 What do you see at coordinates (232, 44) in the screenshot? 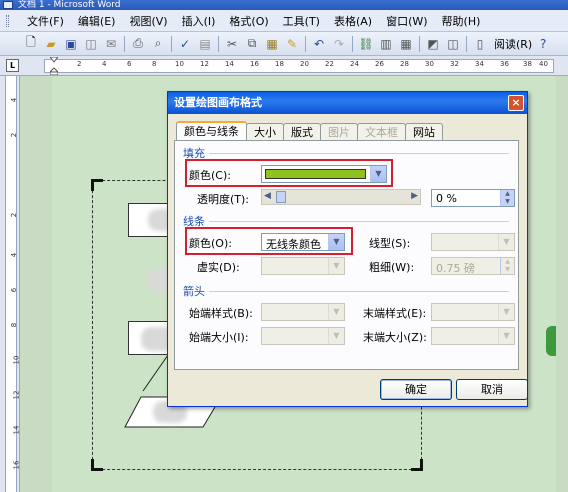
I see `cut-icon: ✂` at bounding box center [232, 44].